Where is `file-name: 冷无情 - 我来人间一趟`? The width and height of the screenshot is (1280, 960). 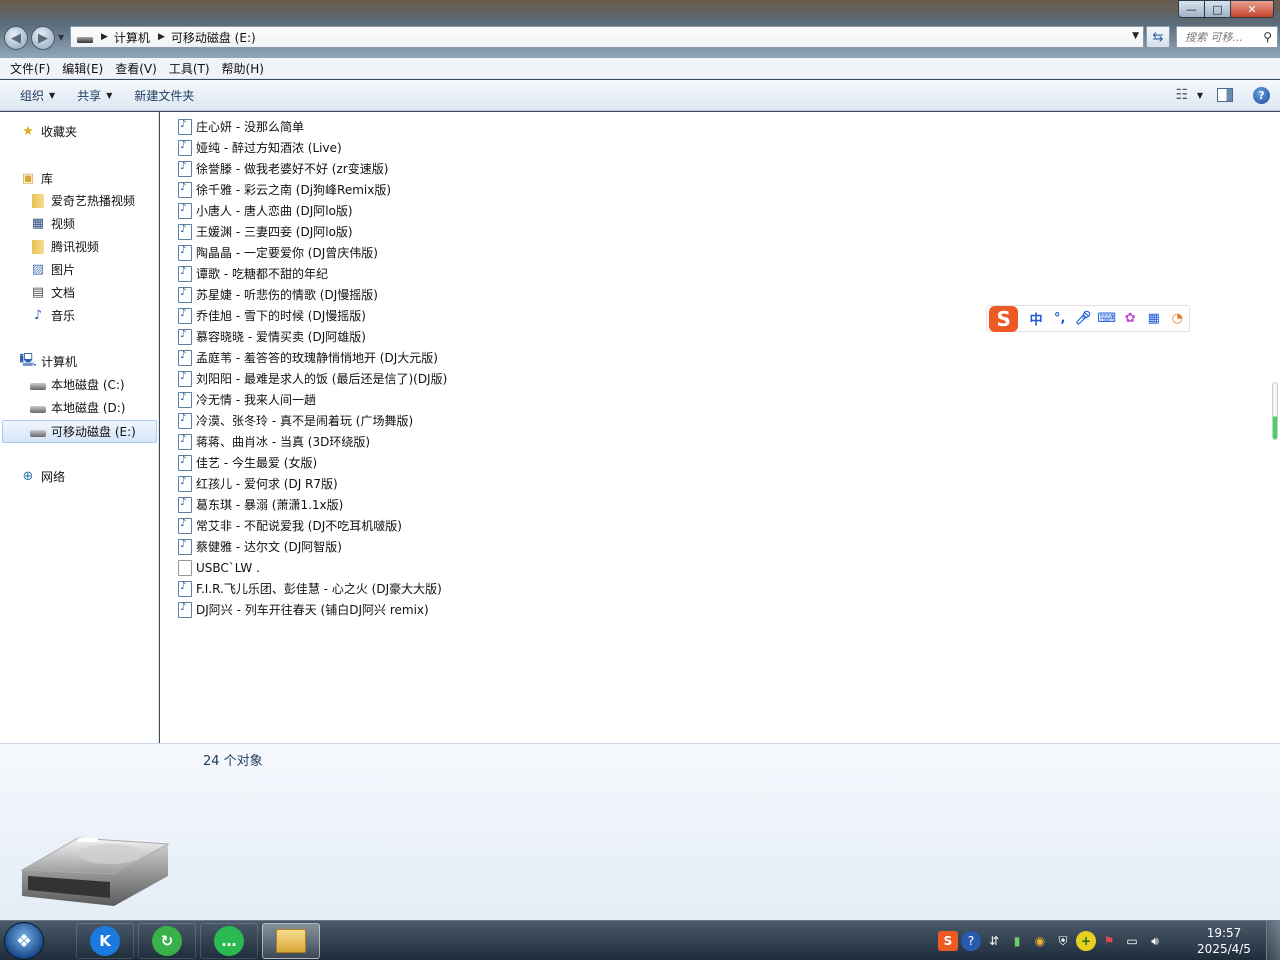 file-name: 冷无情 - 我来人间一趟 is located at coordinates (256, 400).